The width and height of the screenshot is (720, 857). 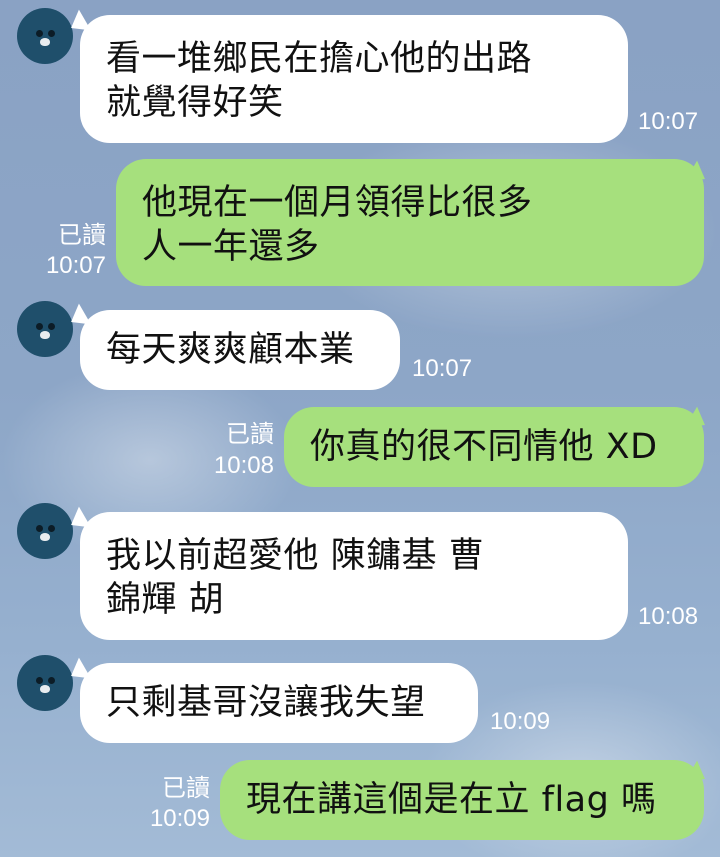 What do you see at coordinates (484, 447) in the screenshot?
I see `message-text-line: 你真的很不同情他 XD` at bounding box center [484, 447].